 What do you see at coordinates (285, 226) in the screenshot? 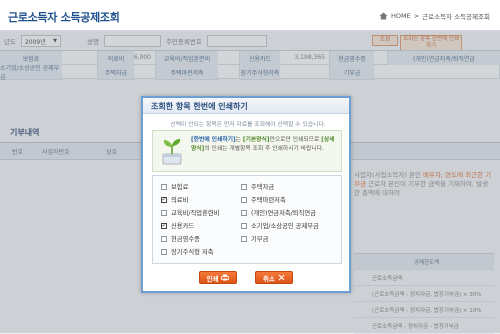
I see `option-label: 소기업/소상공인 공제부금` at bounding box center [285, 226].